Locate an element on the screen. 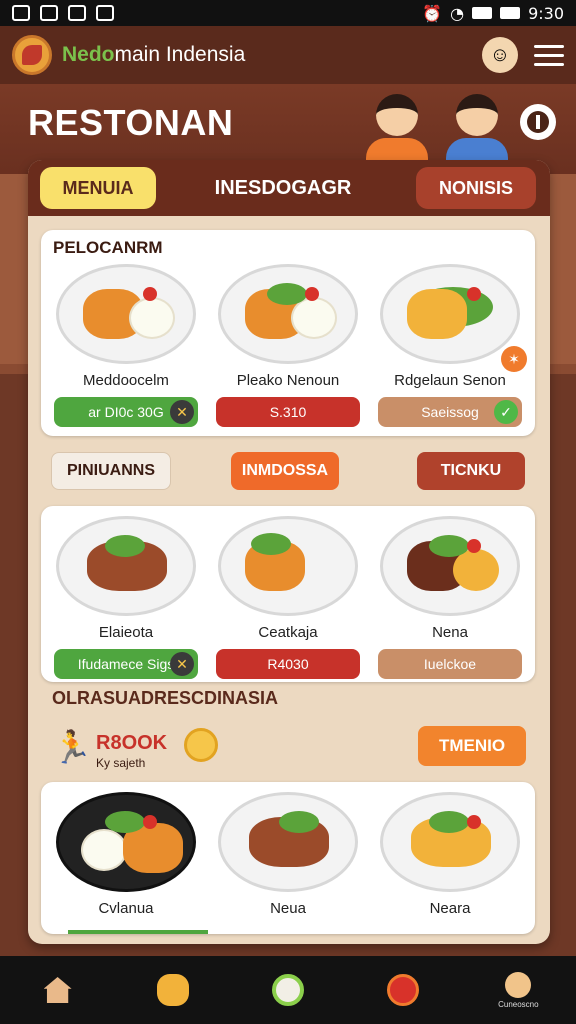  gallery-icon is located at coordinates (49, 13).